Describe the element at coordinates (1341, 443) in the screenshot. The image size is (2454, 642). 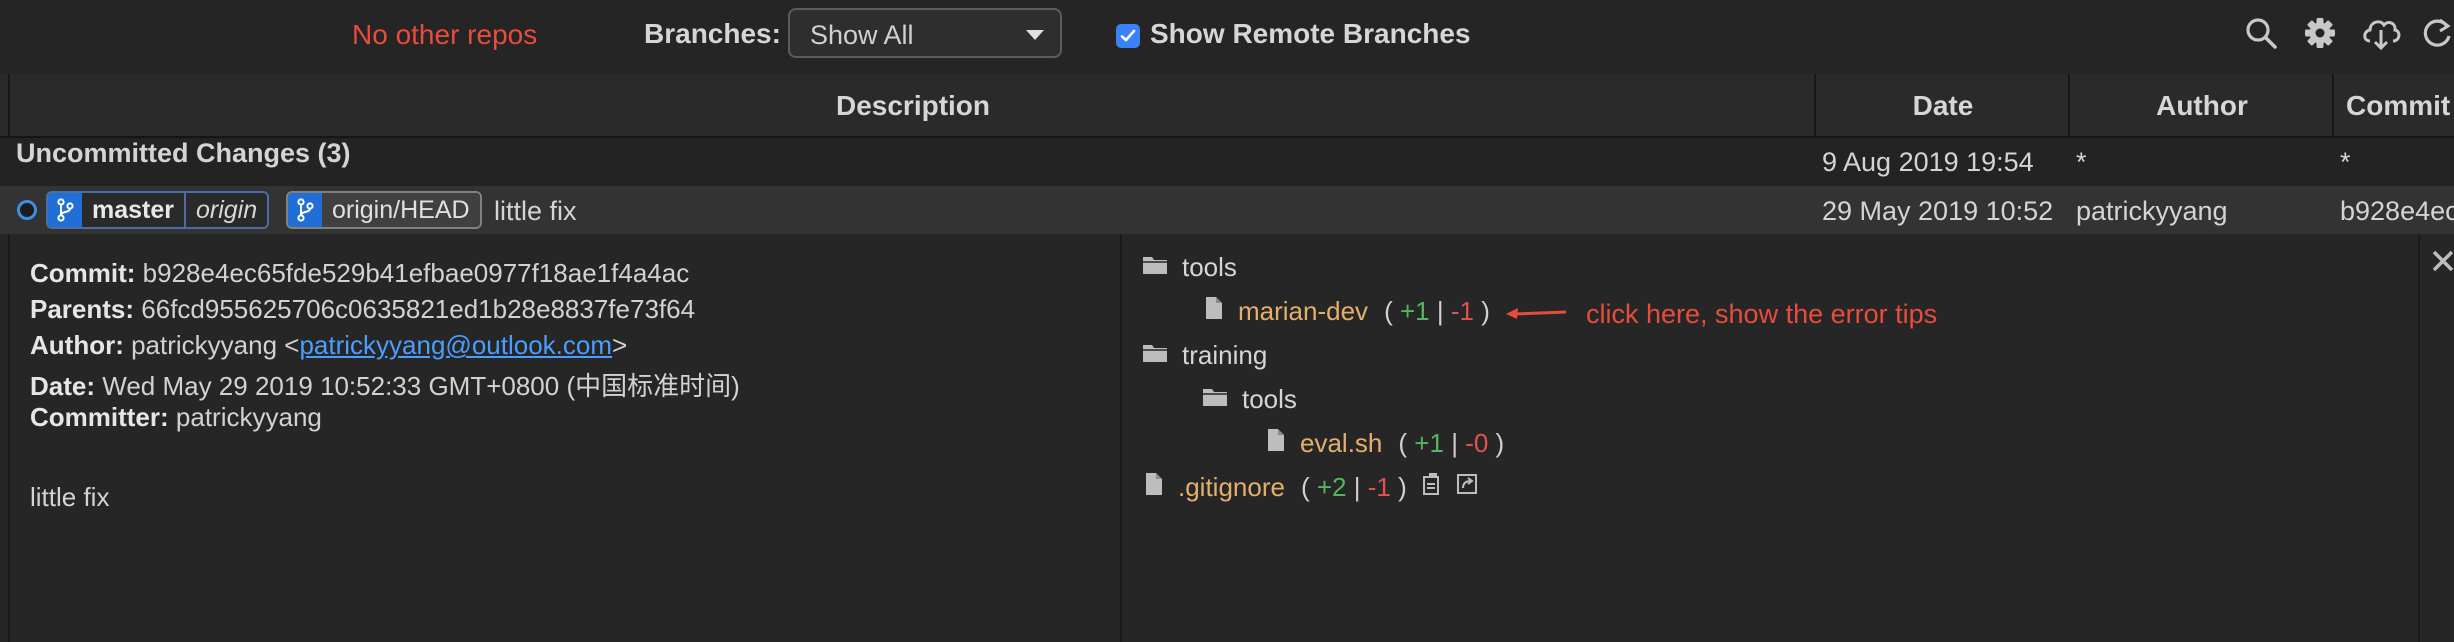
I see `file-name: eval.sh` at that location.